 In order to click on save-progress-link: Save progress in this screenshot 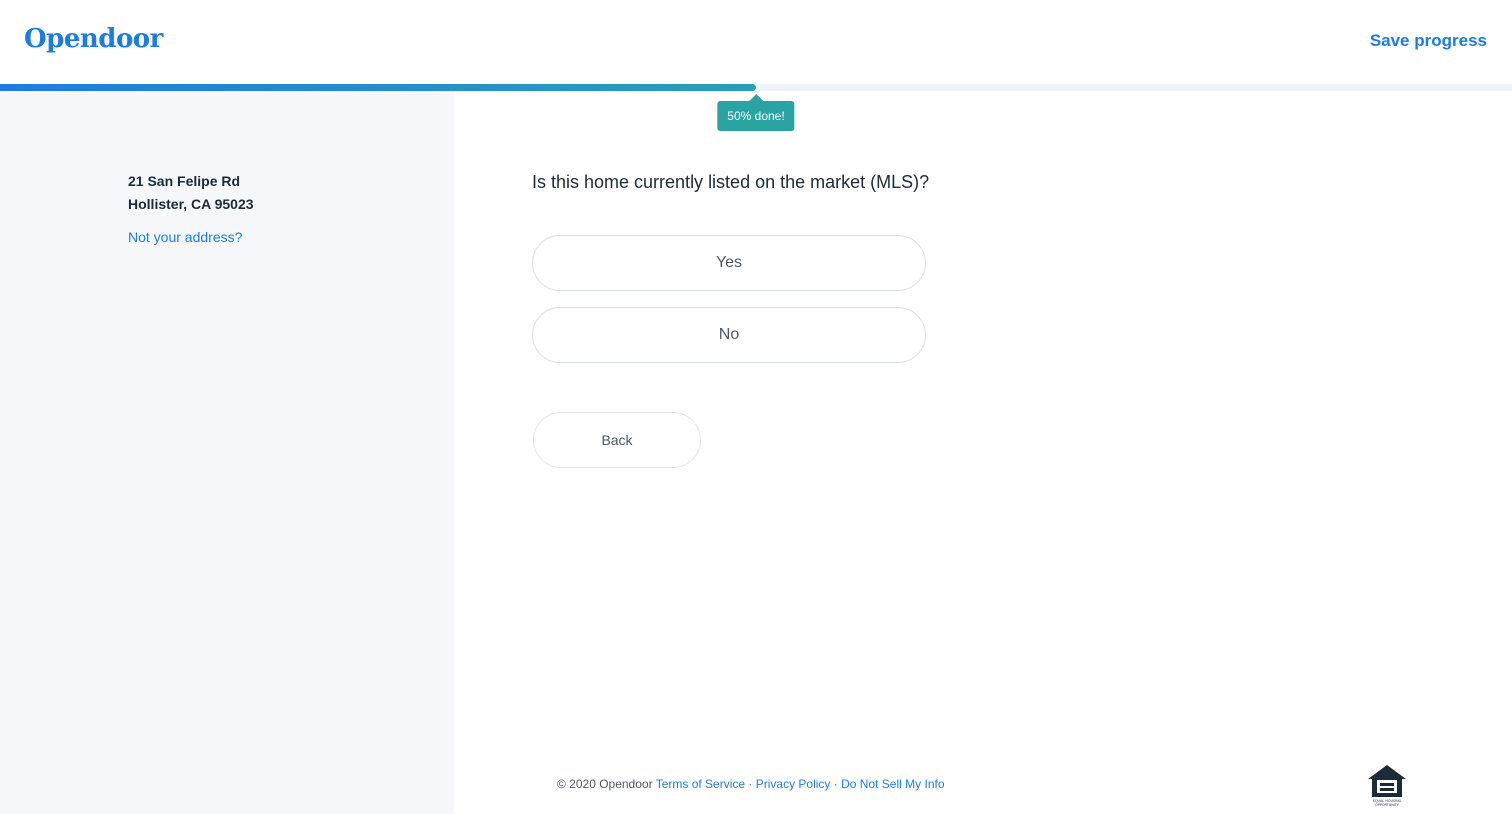, I will do `click(1428, 41)`.